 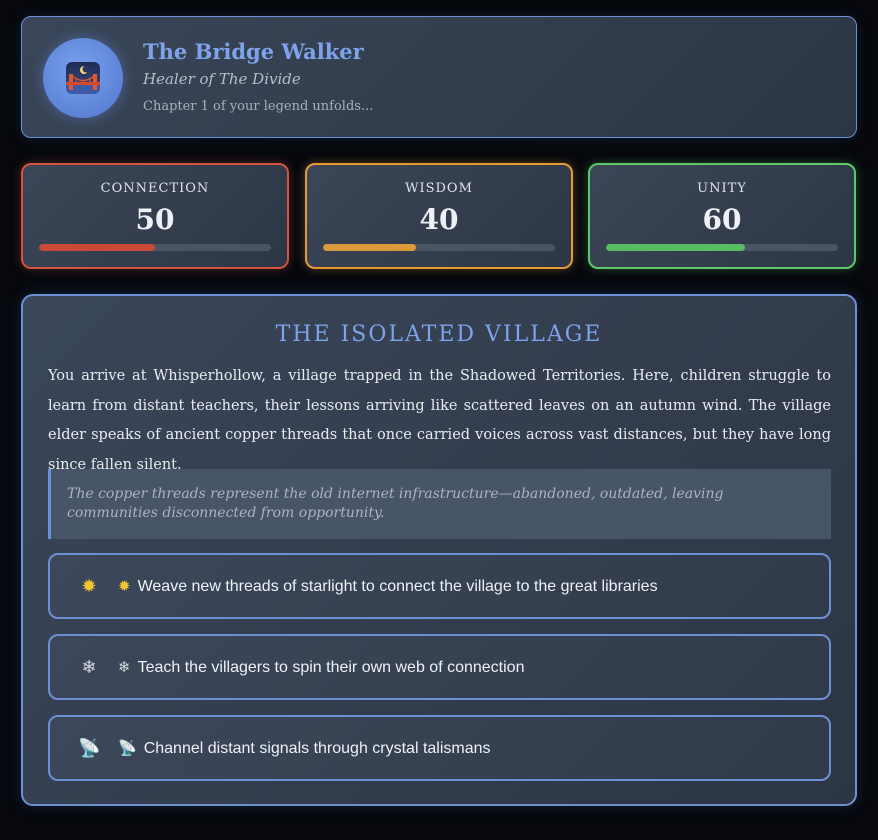 I want to click on character-avatar, so click(x=83, y=78).